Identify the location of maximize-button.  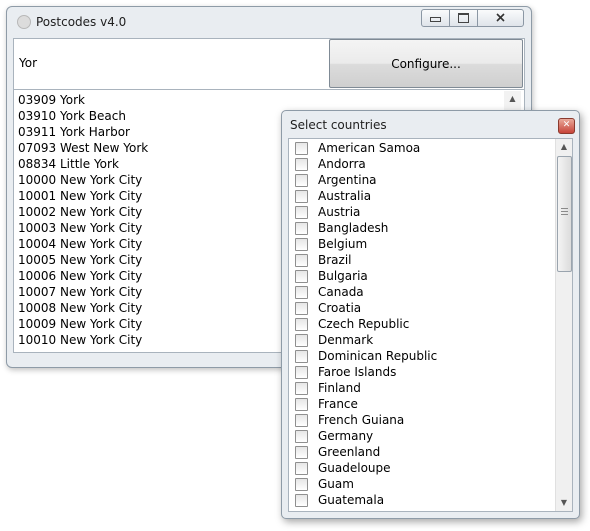
(463, 18).